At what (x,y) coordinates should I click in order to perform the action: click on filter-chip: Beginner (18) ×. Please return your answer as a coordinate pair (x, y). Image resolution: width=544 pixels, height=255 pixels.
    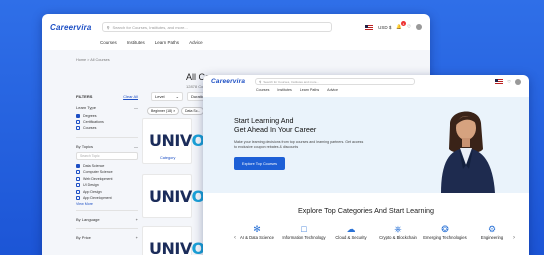
    Looking at the image, I should click on (163, 111).